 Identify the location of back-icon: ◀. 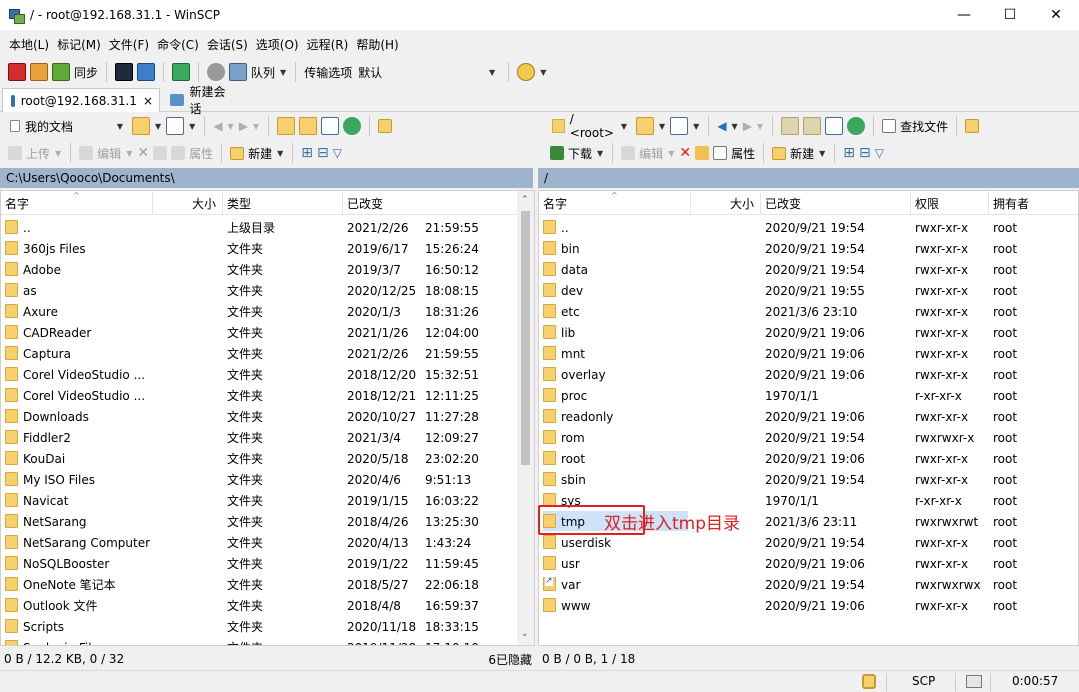
(217, 126).